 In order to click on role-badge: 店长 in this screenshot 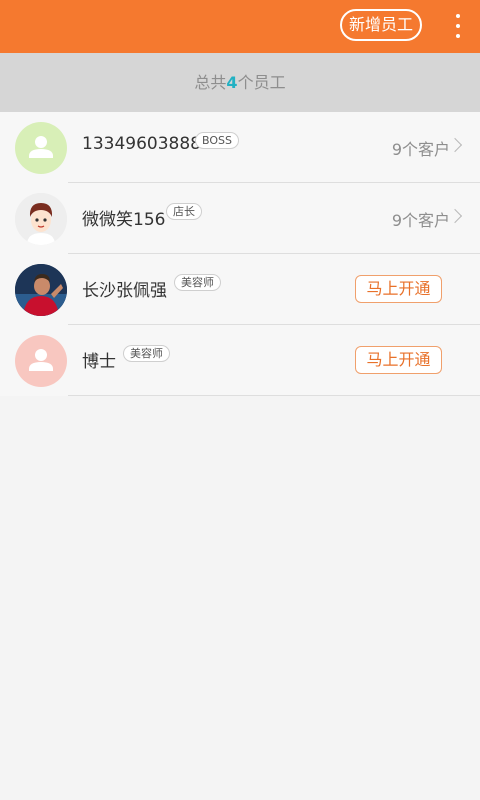, I will do `click(184, 211)`.